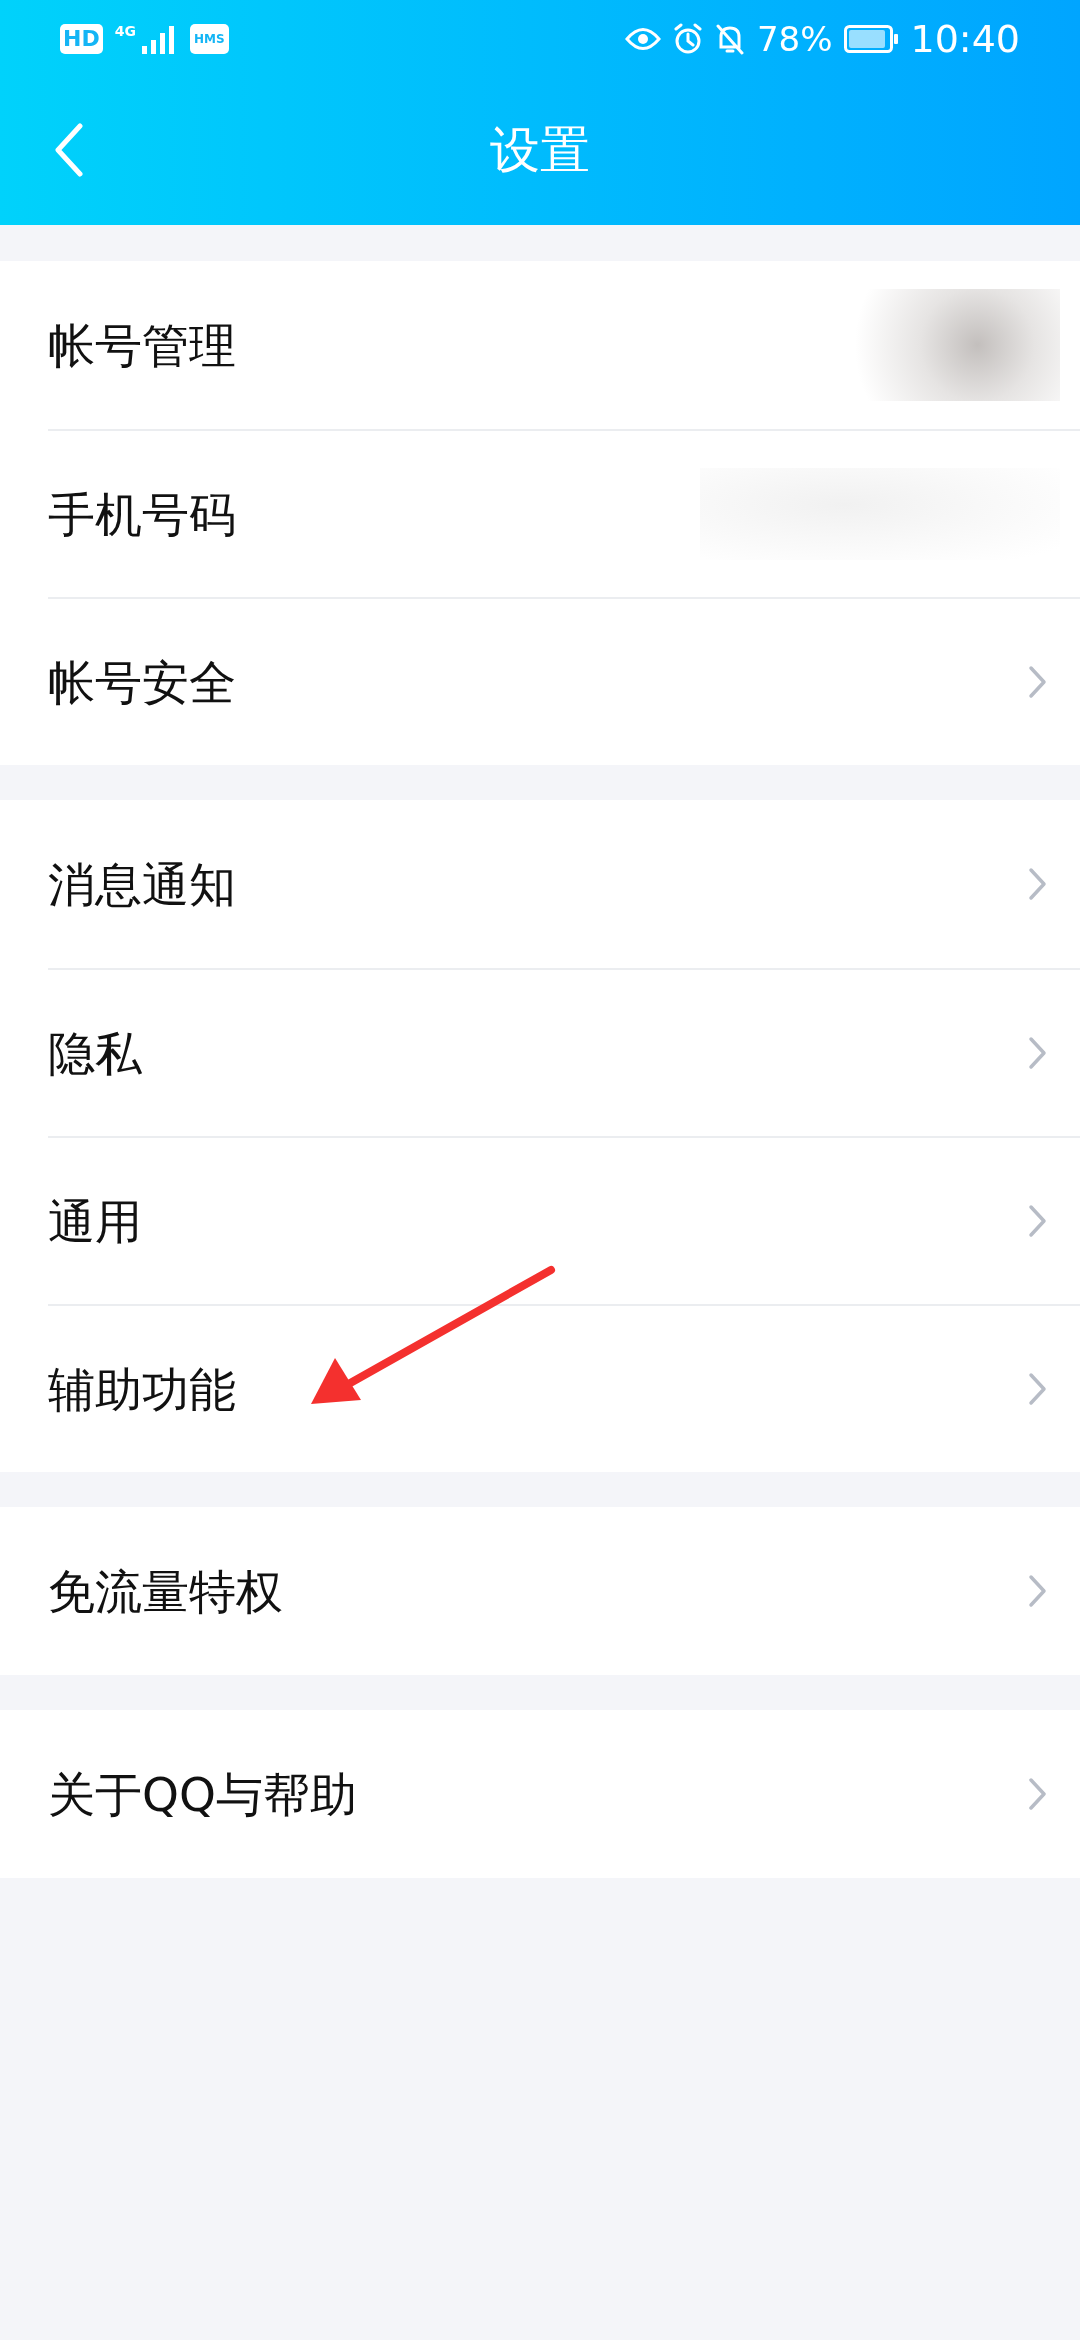 Image resolution: width=1080 pixels, height=2340 pixels. I want to click on alarm-clock-icon, so click(687, 39).